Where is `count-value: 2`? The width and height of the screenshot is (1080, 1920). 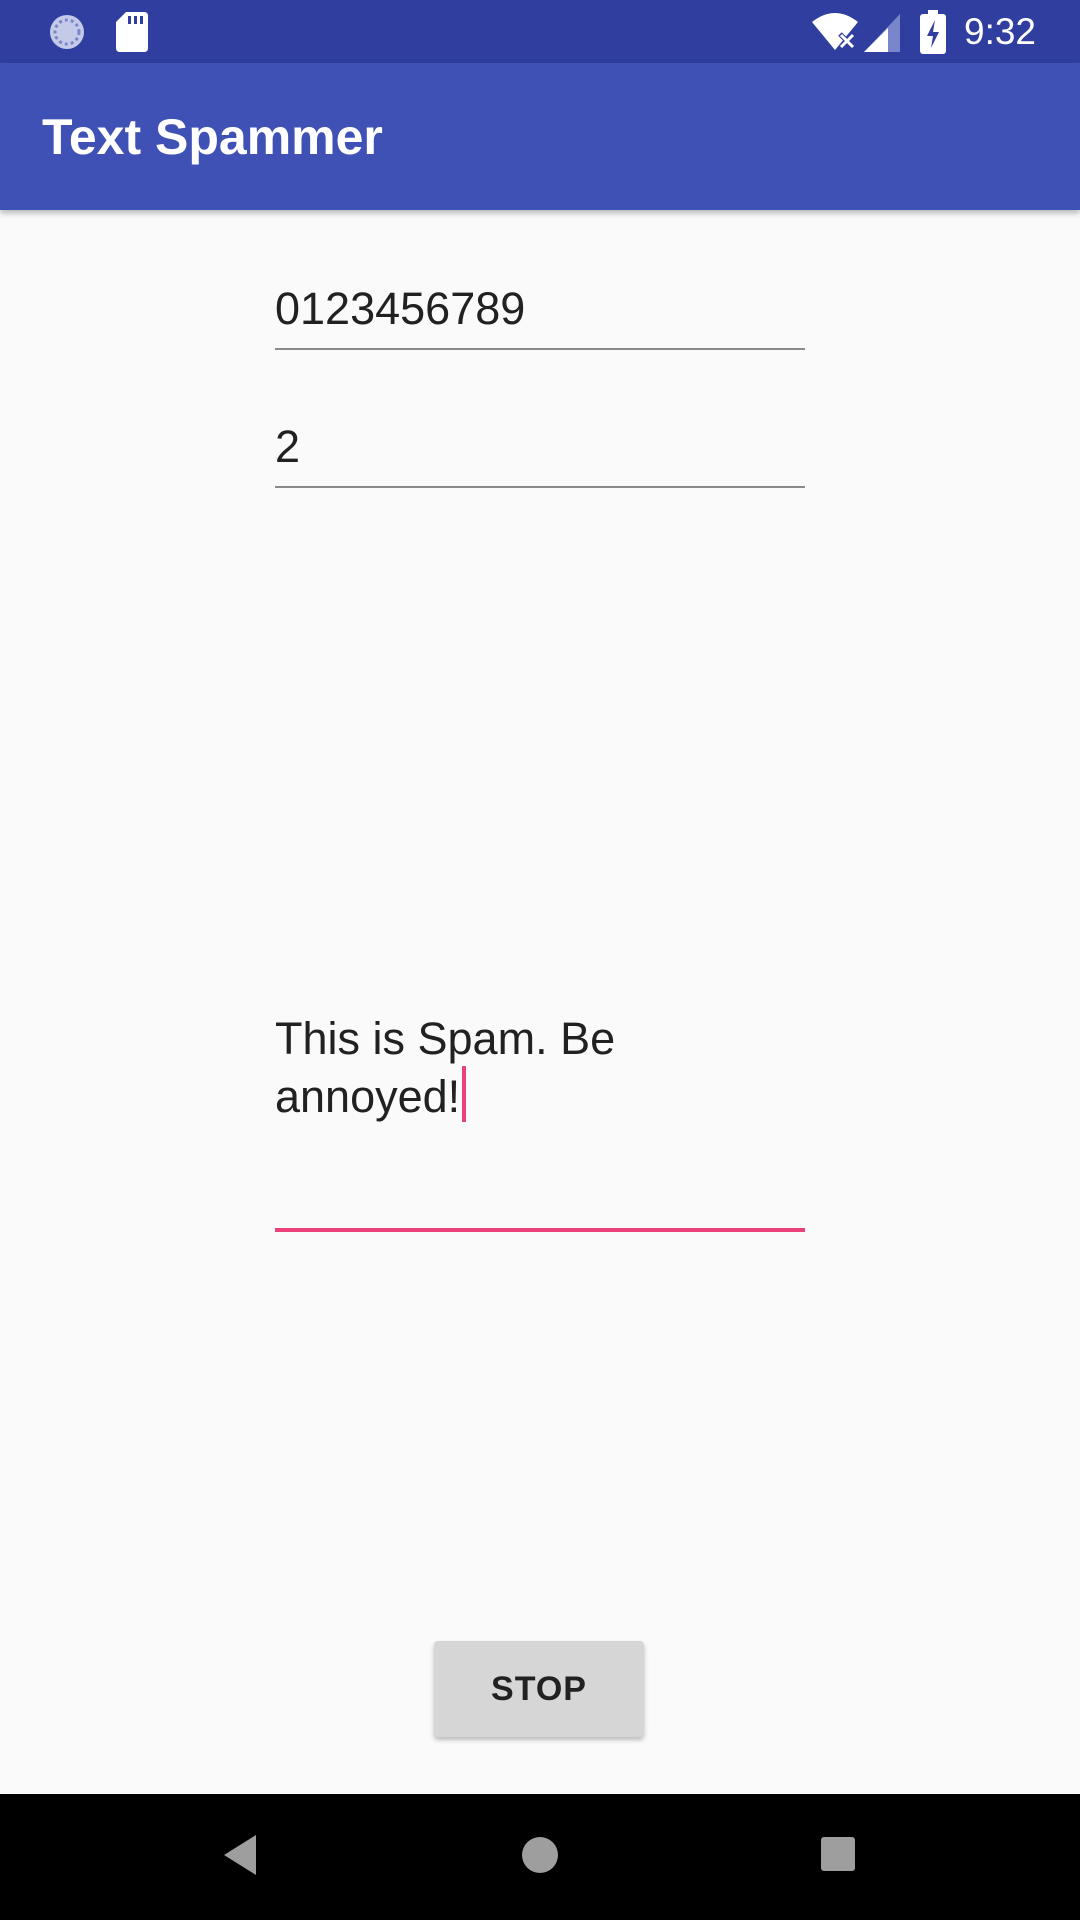 count-value: 2 is located at coordinates (288, 446).